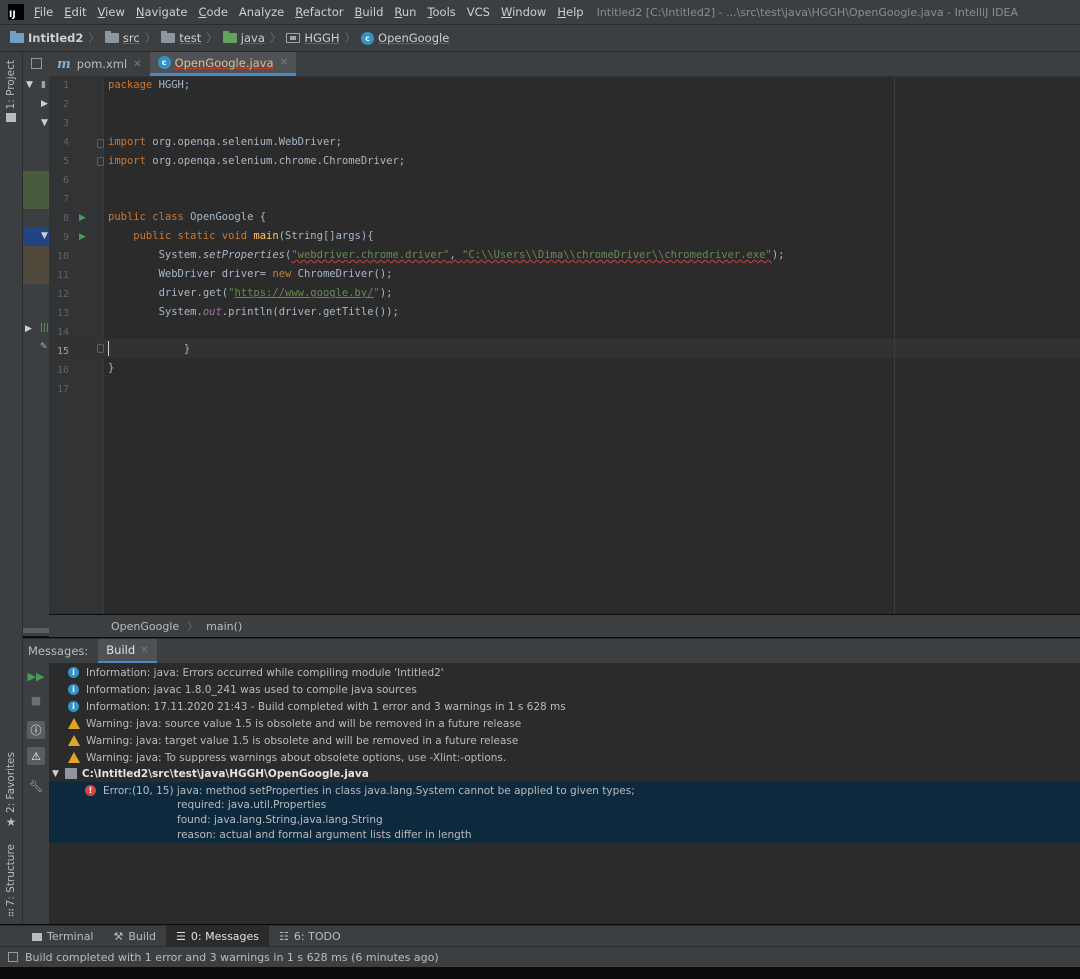 The width and height of the screenshot is (1080, 979). I want to click on code-url-link: https://www.google.by/, so click(303, 293).